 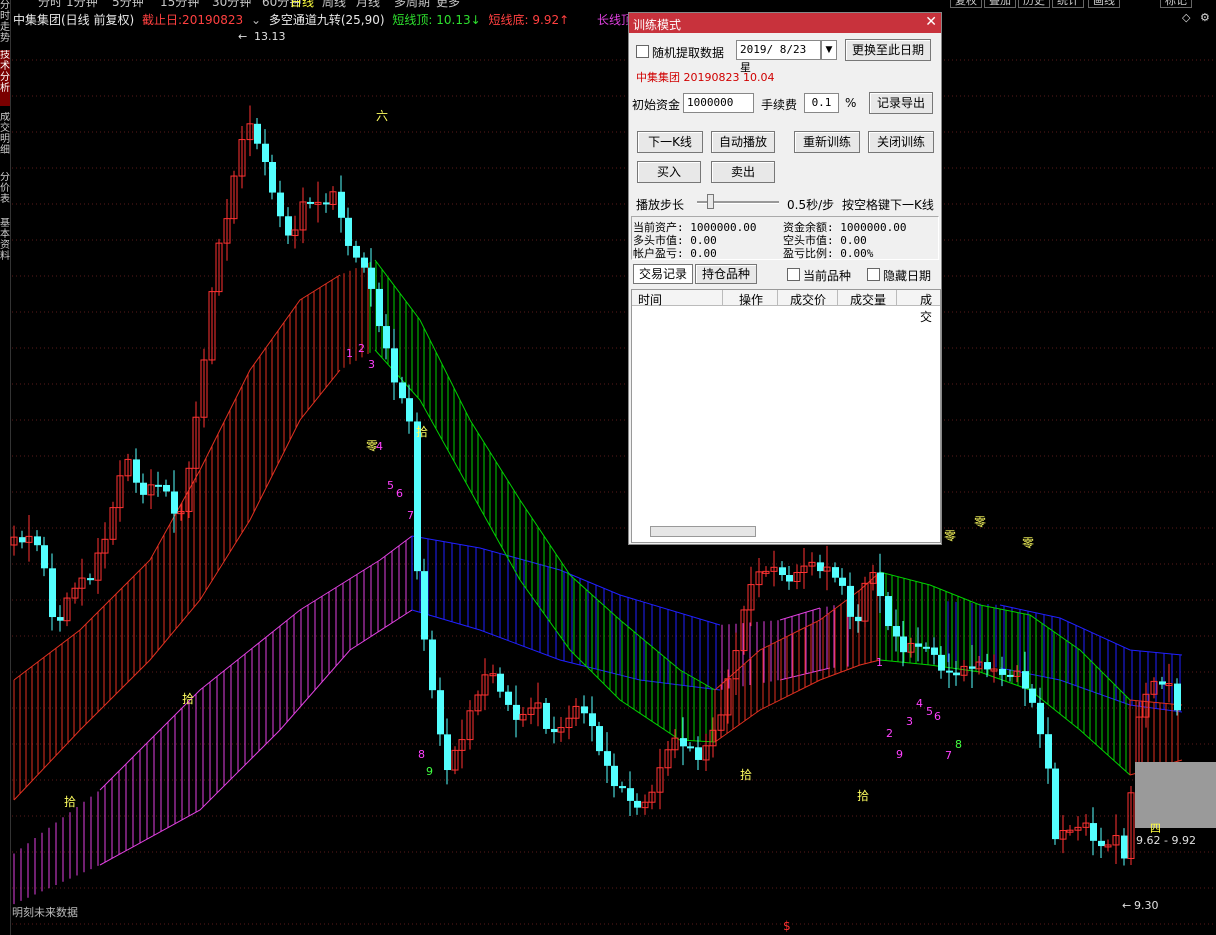 I want to click on column-header: 成交量, so click(x=868, y=299).